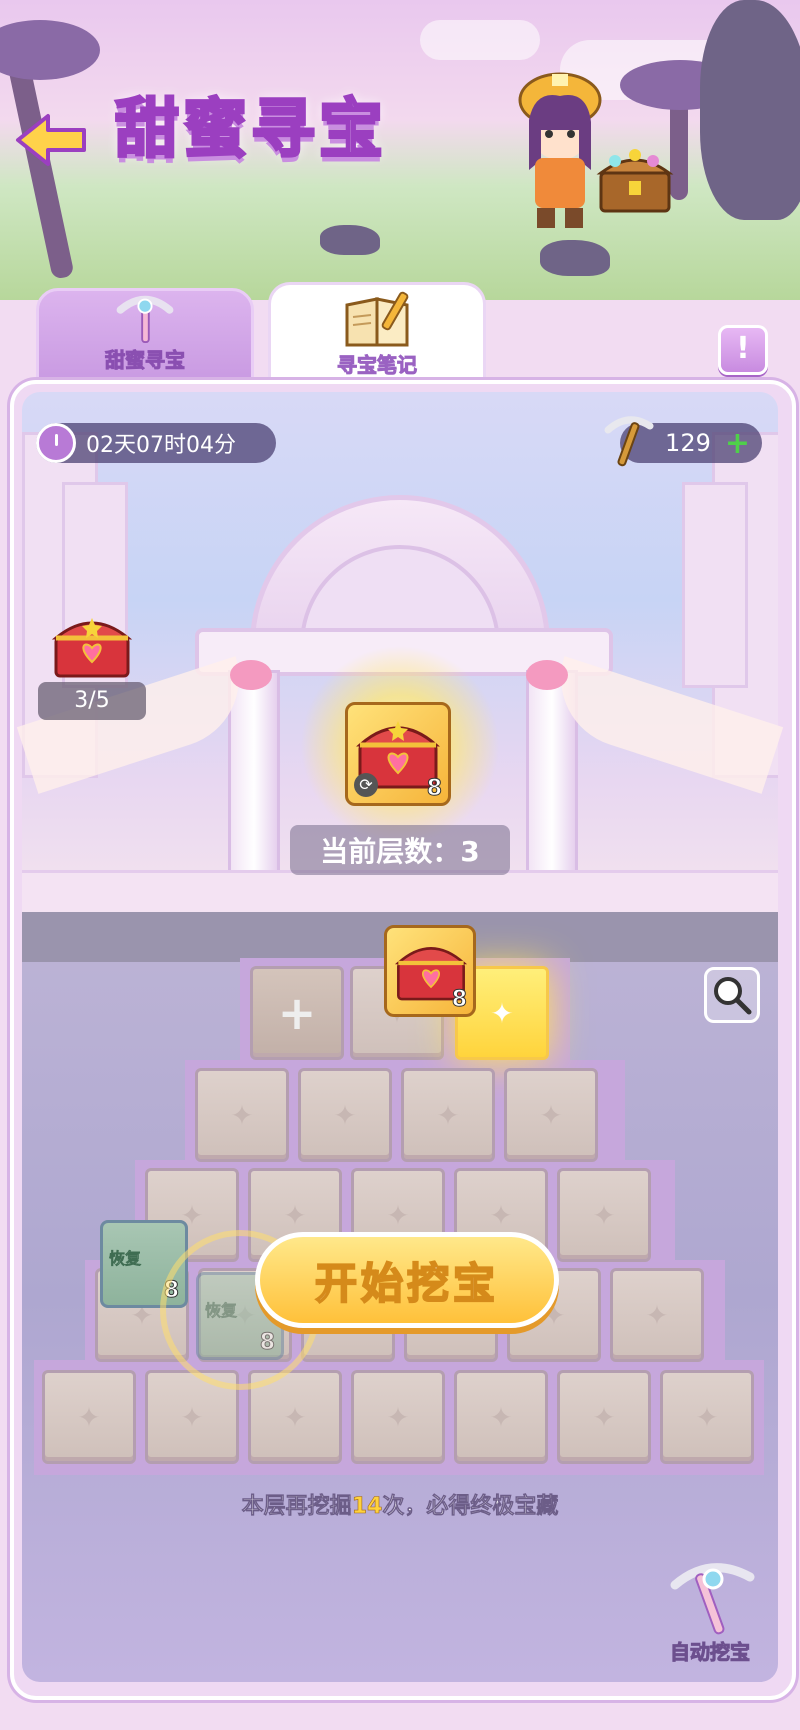  What do you see at coordinates (635, 181) in the screenshot?
I see `treasure-chest-icon` at bounding box center [635, 181].